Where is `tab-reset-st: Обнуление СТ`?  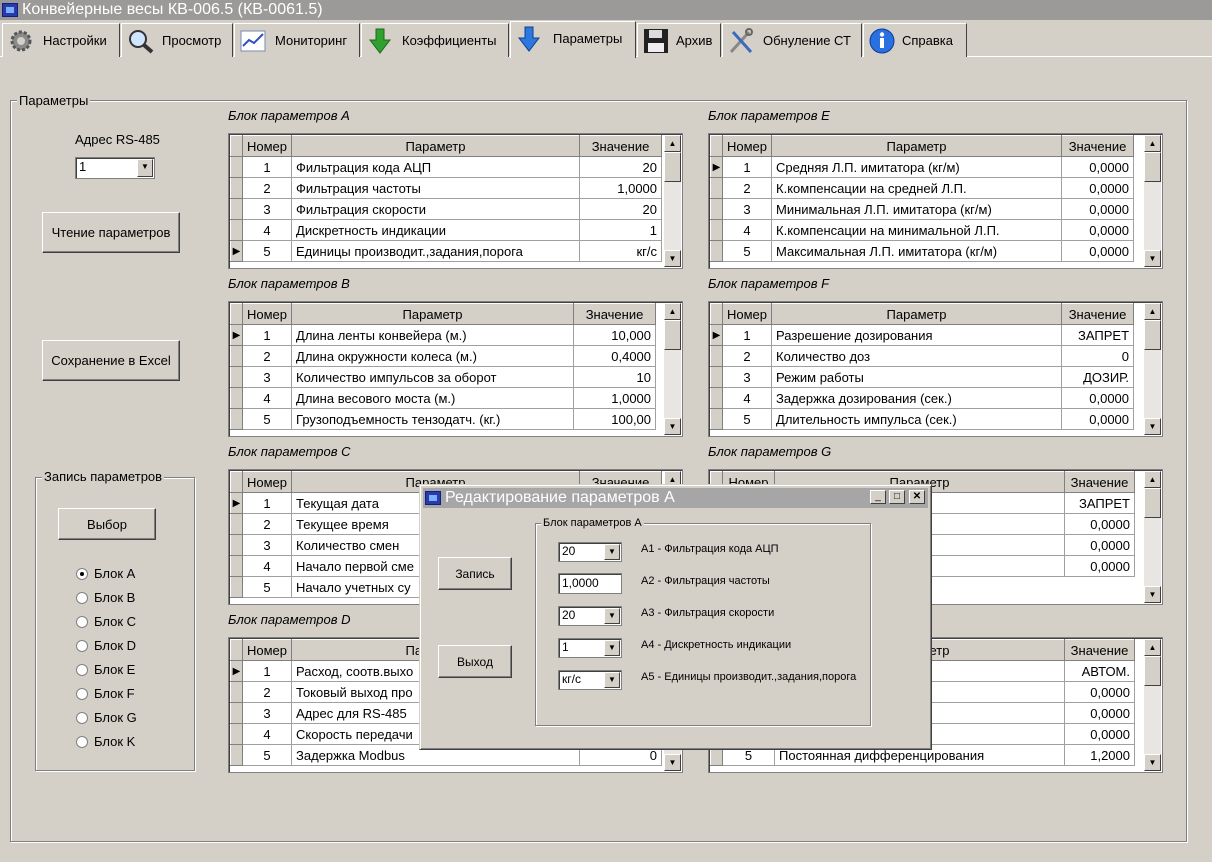
tab-reset-st: Обнуление СТ is located at coordinates (792, 40).